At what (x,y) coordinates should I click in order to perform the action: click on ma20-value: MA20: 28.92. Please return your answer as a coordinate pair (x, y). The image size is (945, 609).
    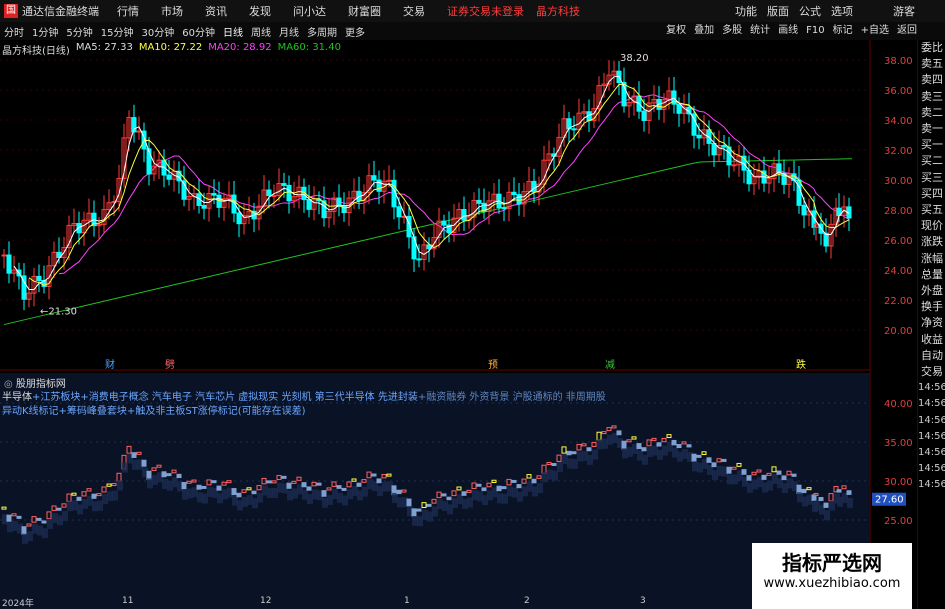
    Looking at the image, I should click on (240, 47).